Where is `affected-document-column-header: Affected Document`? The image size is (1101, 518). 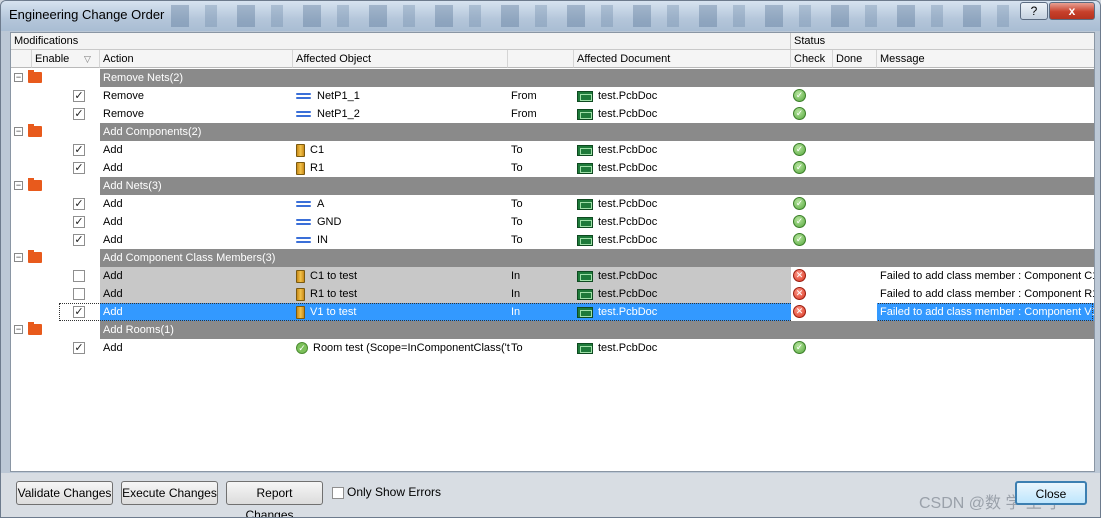 affected-document-column-header: Affected Document is located at coordinates (682, 59).